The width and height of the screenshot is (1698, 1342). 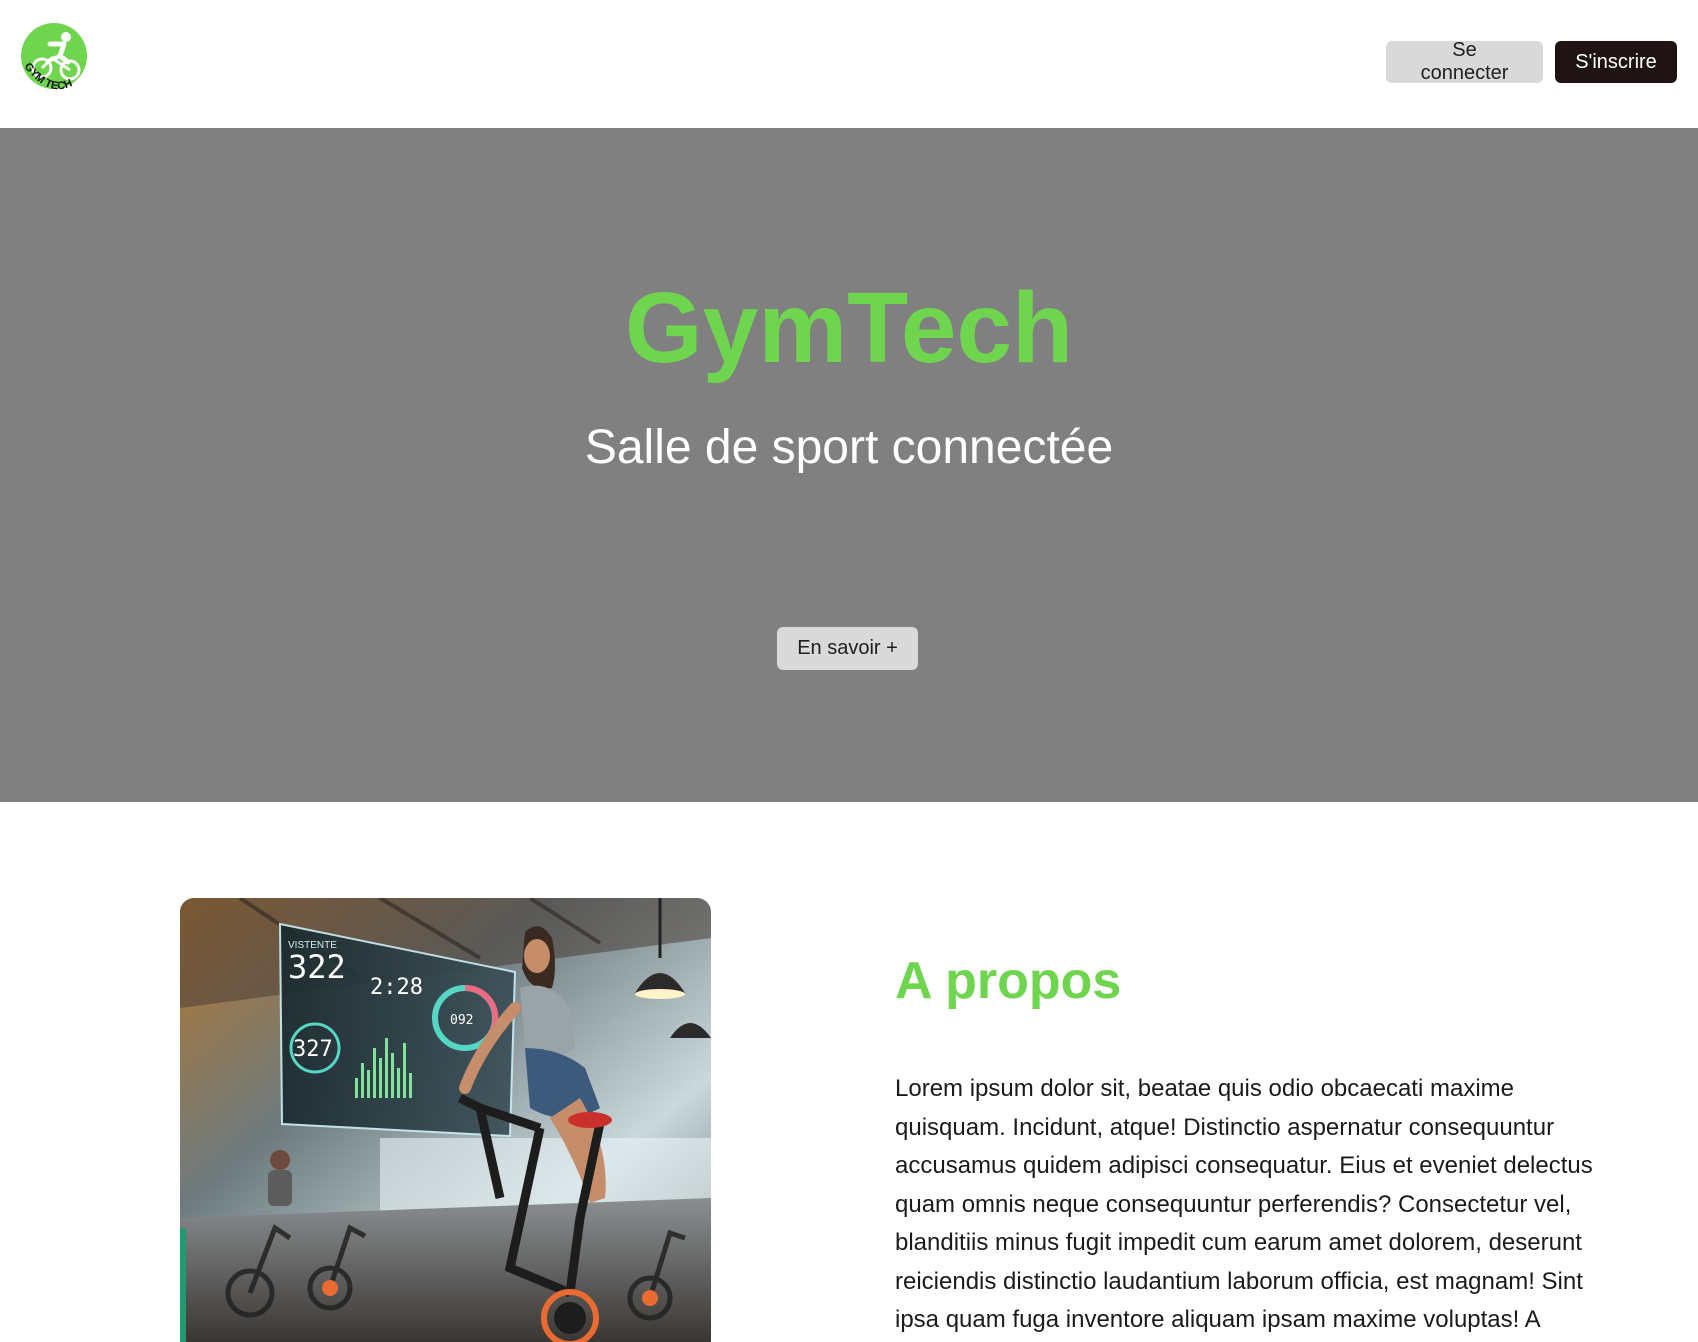 I want to click on metric-time: 2:28, so click(x=396, y=987).